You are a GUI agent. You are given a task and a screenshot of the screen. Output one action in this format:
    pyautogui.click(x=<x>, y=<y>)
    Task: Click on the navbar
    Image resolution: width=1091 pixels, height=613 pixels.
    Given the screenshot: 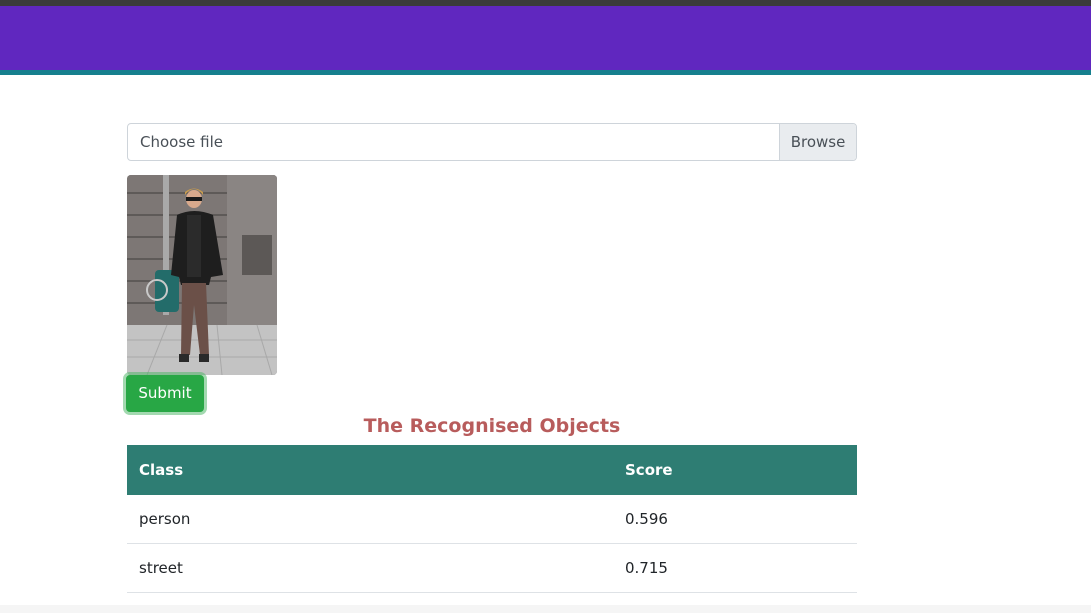 What is the action you would take?
    pyautogui.click(x=545, y=38)
    